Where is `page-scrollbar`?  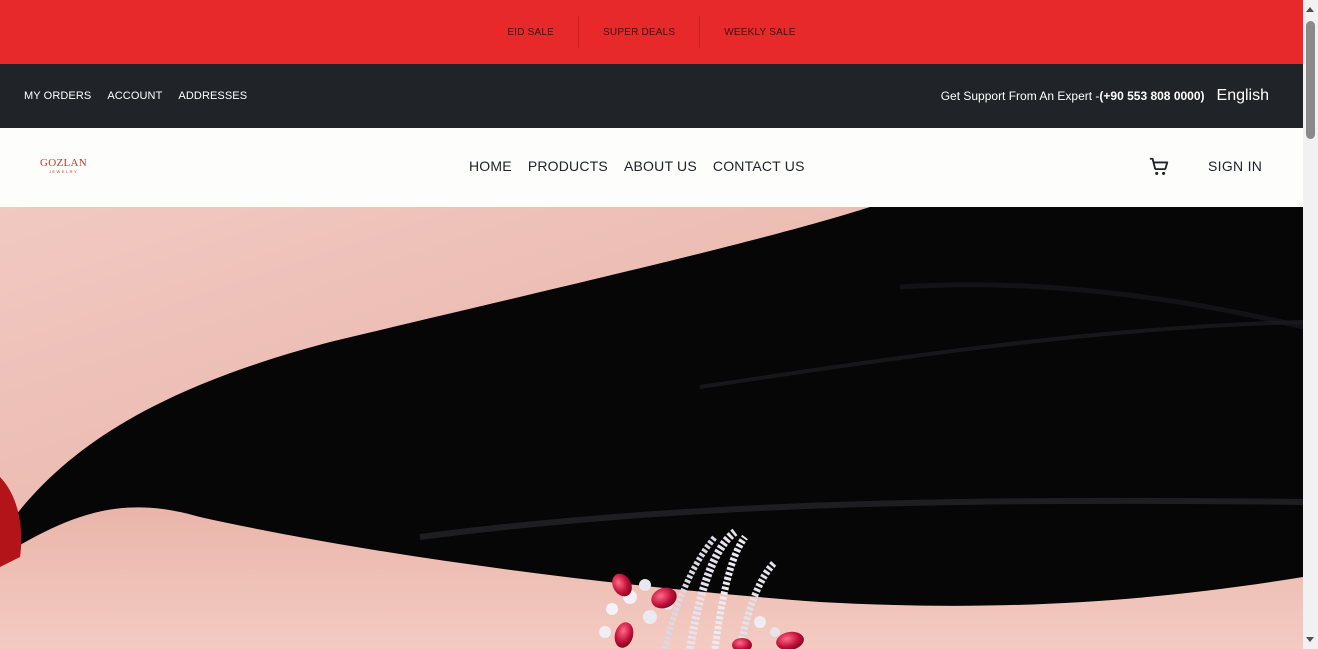 page-scrollbar is located at coordinates (1310, 324).